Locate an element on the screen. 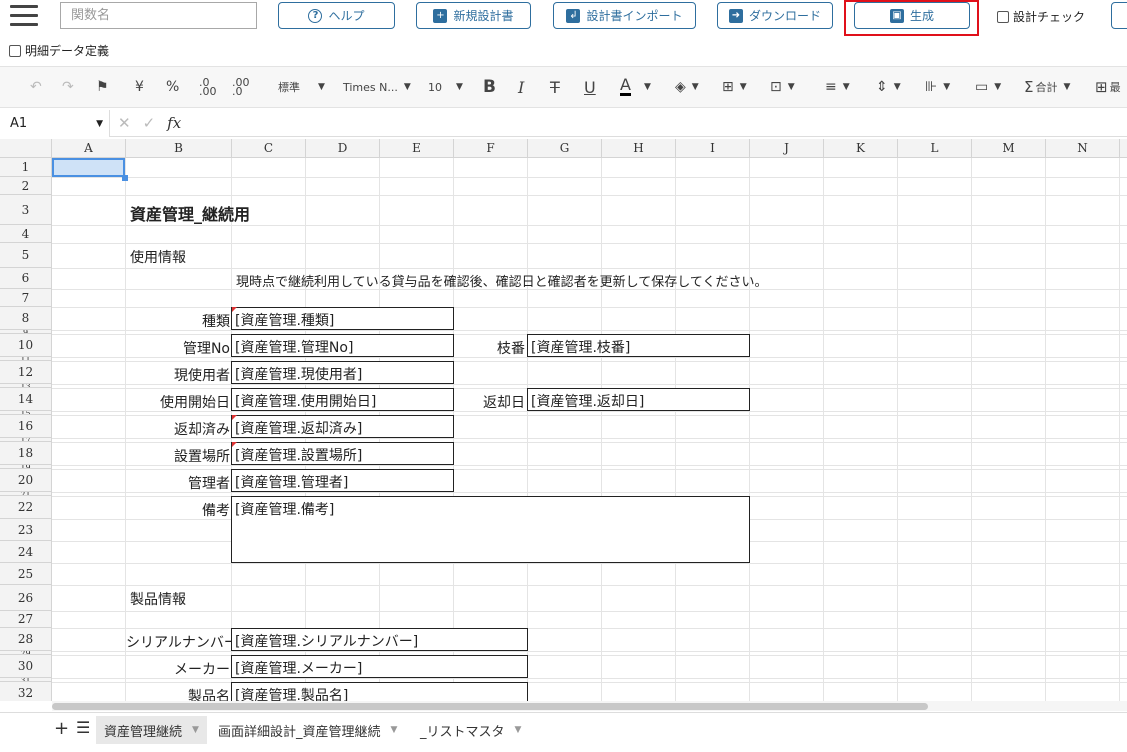  percent-icon: % is located at coordinates (172, 87).